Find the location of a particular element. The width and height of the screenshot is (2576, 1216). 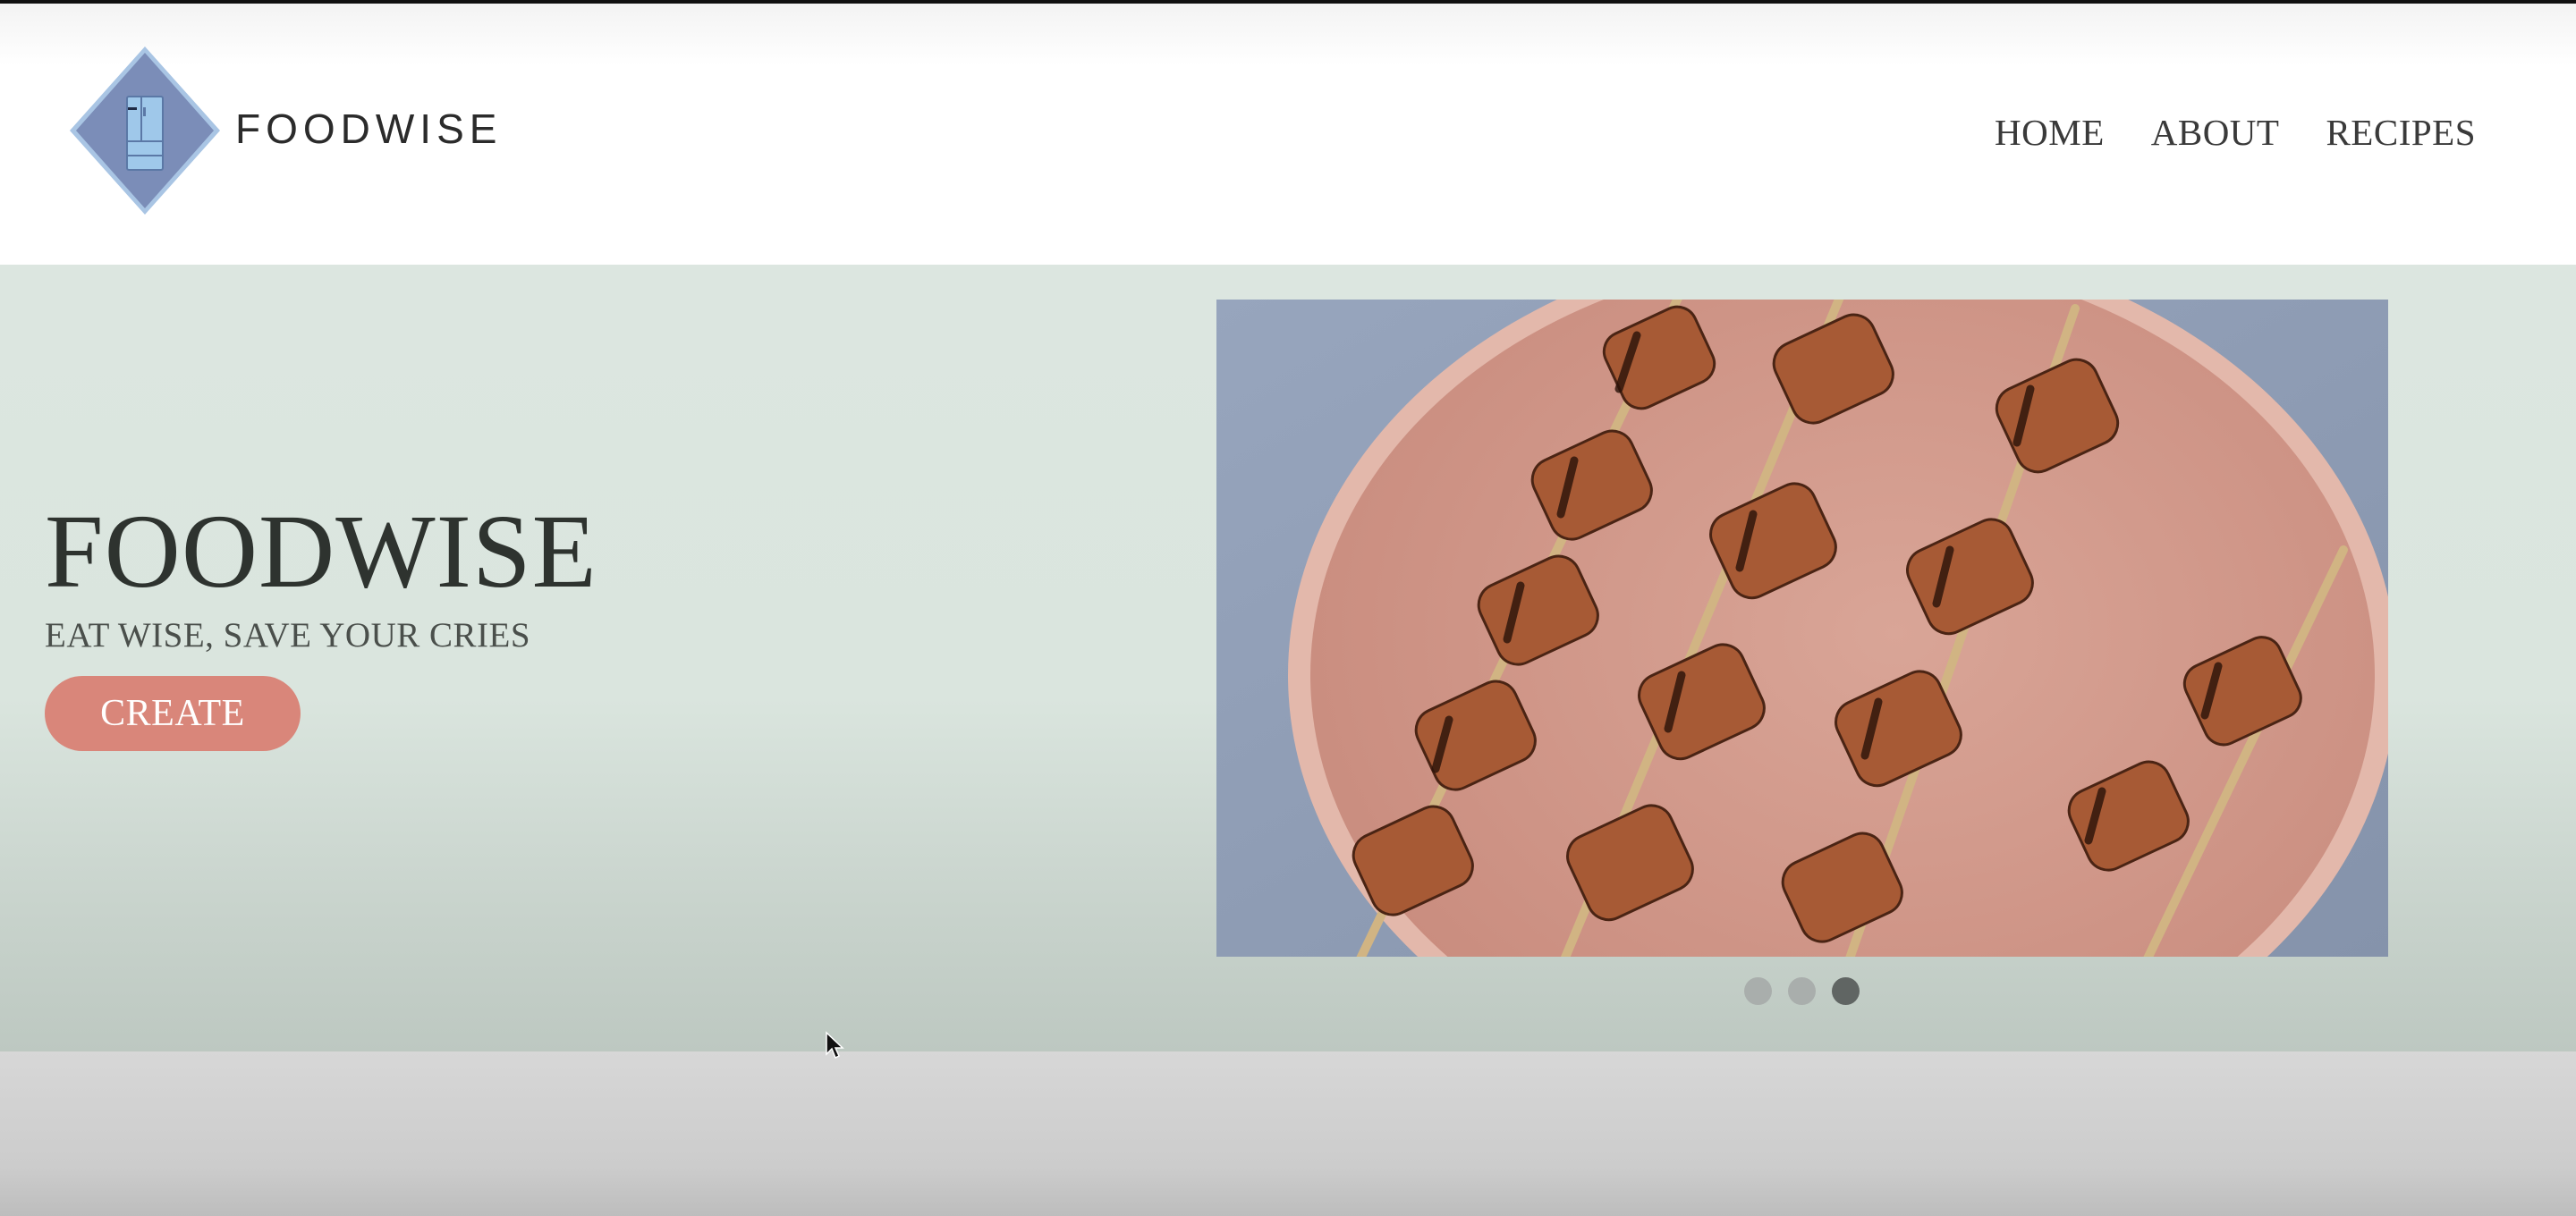

fridge-icon is located at coordinates (145, 131).